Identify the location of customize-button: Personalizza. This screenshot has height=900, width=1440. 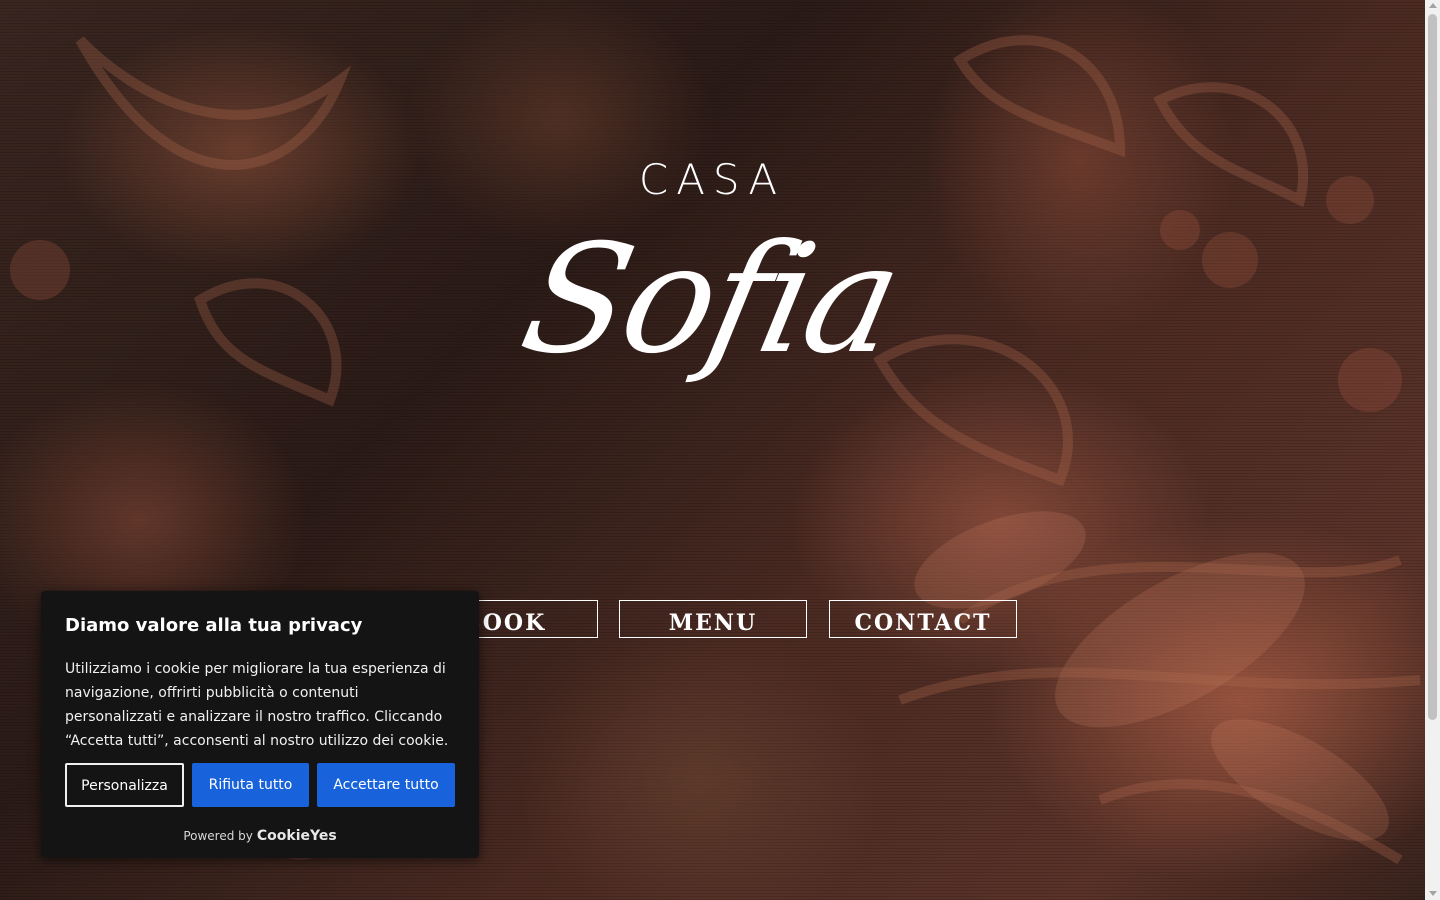
(124, 785).